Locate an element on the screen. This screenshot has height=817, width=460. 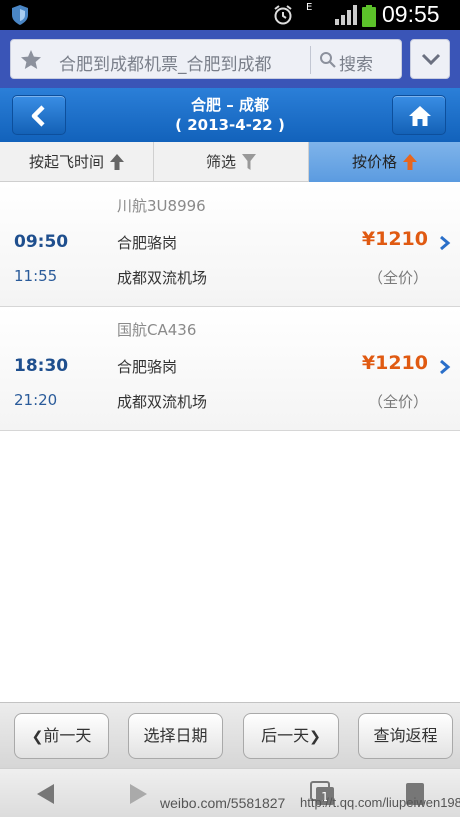
shield-icon is located at coordinates (20, 15).